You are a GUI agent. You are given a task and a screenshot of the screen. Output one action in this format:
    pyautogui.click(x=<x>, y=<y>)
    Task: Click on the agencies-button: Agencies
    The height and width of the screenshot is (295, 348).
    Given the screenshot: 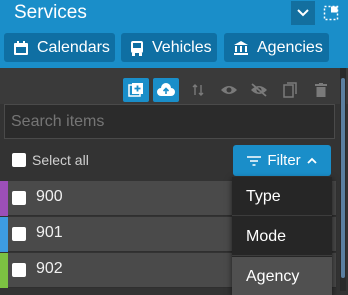 What is the action you would take?
    pyautogui.click(x=276, y=47)
    